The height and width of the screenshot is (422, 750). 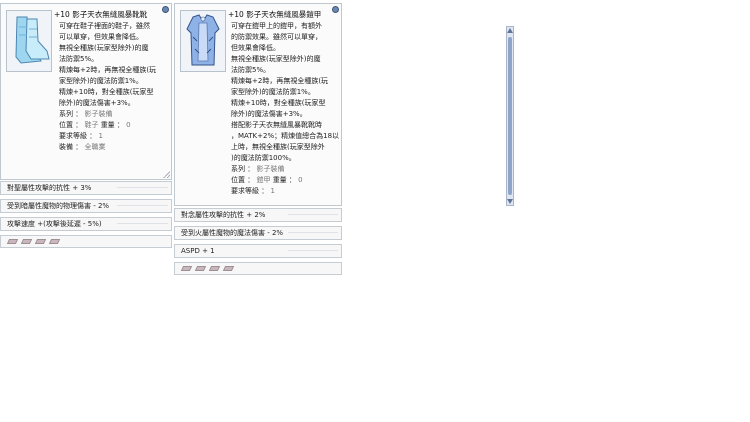 What do you see at coordinates (276, 26) in the screenshot?
I see `description-line: 可穿在鎧甲上的鎧甲，有額外` at bounding box center [276, 26].